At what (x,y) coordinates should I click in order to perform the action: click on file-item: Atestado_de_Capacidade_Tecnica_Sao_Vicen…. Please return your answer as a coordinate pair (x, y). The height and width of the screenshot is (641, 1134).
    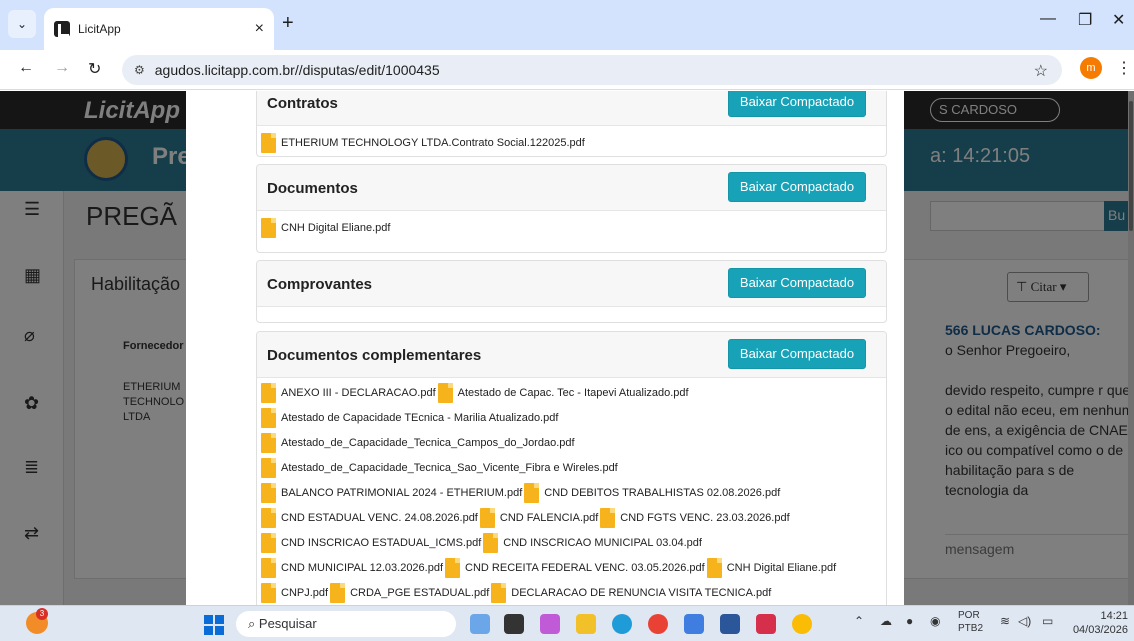
    Looking at the image, I should click on (439, 468).